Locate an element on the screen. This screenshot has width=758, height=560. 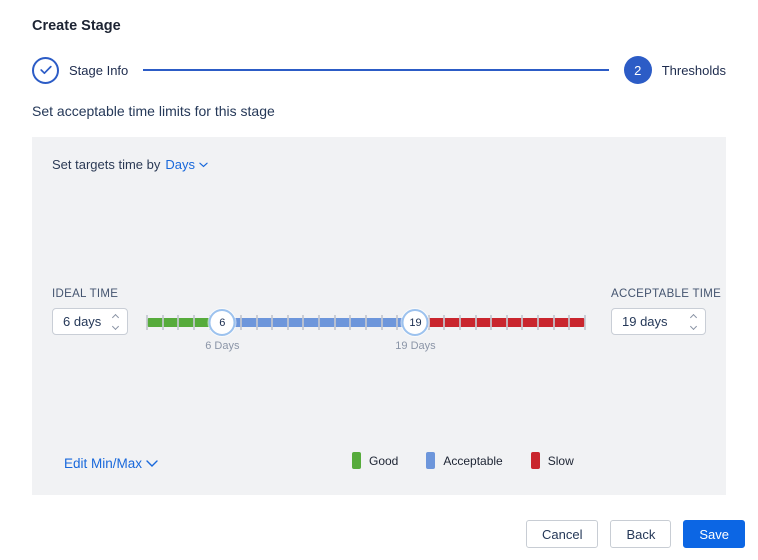
slider-handle-acceptable-label: 19 Days is located at coordinates (415, 346).